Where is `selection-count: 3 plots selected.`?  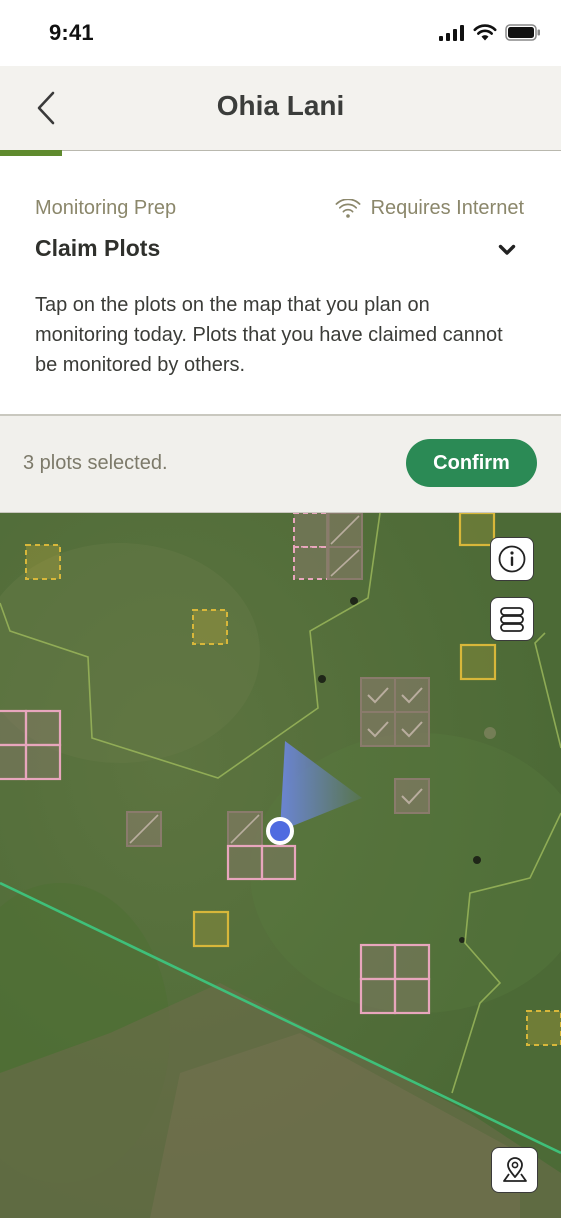
selection-count: 3 plots selected. is located at coordinates (95, 463).